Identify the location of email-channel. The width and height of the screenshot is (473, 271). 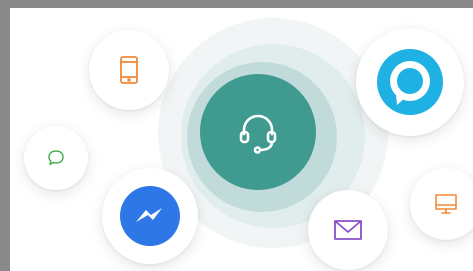
(348, 230).